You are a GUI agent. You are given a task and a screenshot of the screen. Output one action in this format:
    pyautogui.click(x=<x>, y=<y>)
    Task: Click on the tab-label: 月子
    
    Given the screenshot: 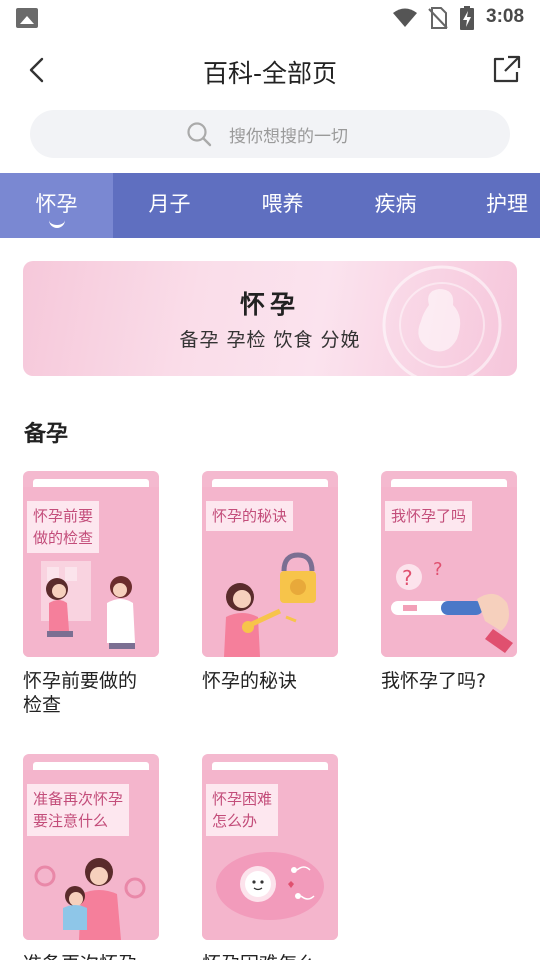 What is the action you would take?
    pyautogui.click(x=169, y=204)
    